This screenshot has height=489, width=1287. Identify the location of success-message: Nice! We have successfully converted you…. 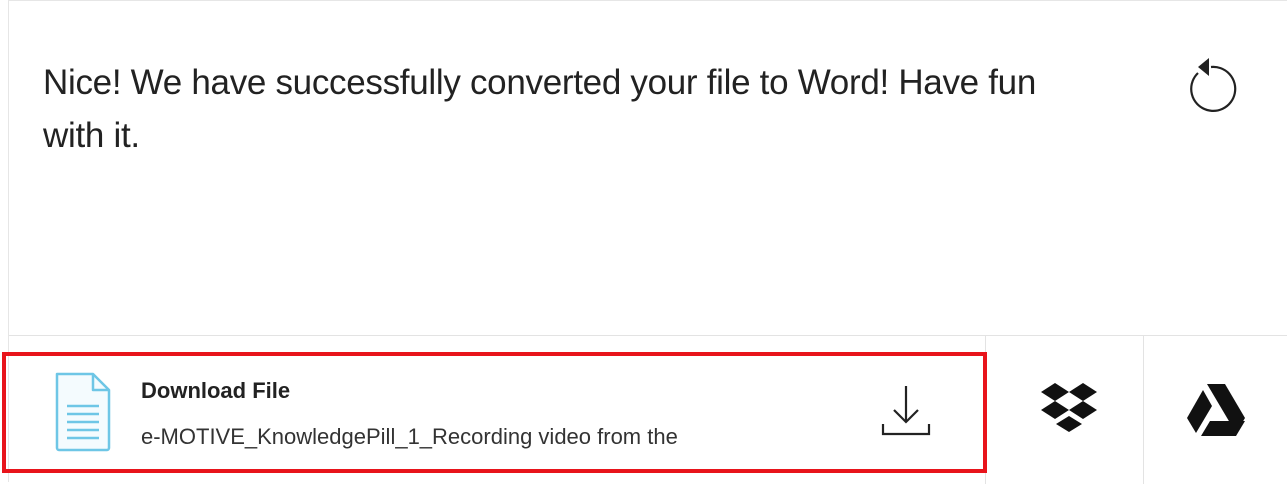
(540, 109).